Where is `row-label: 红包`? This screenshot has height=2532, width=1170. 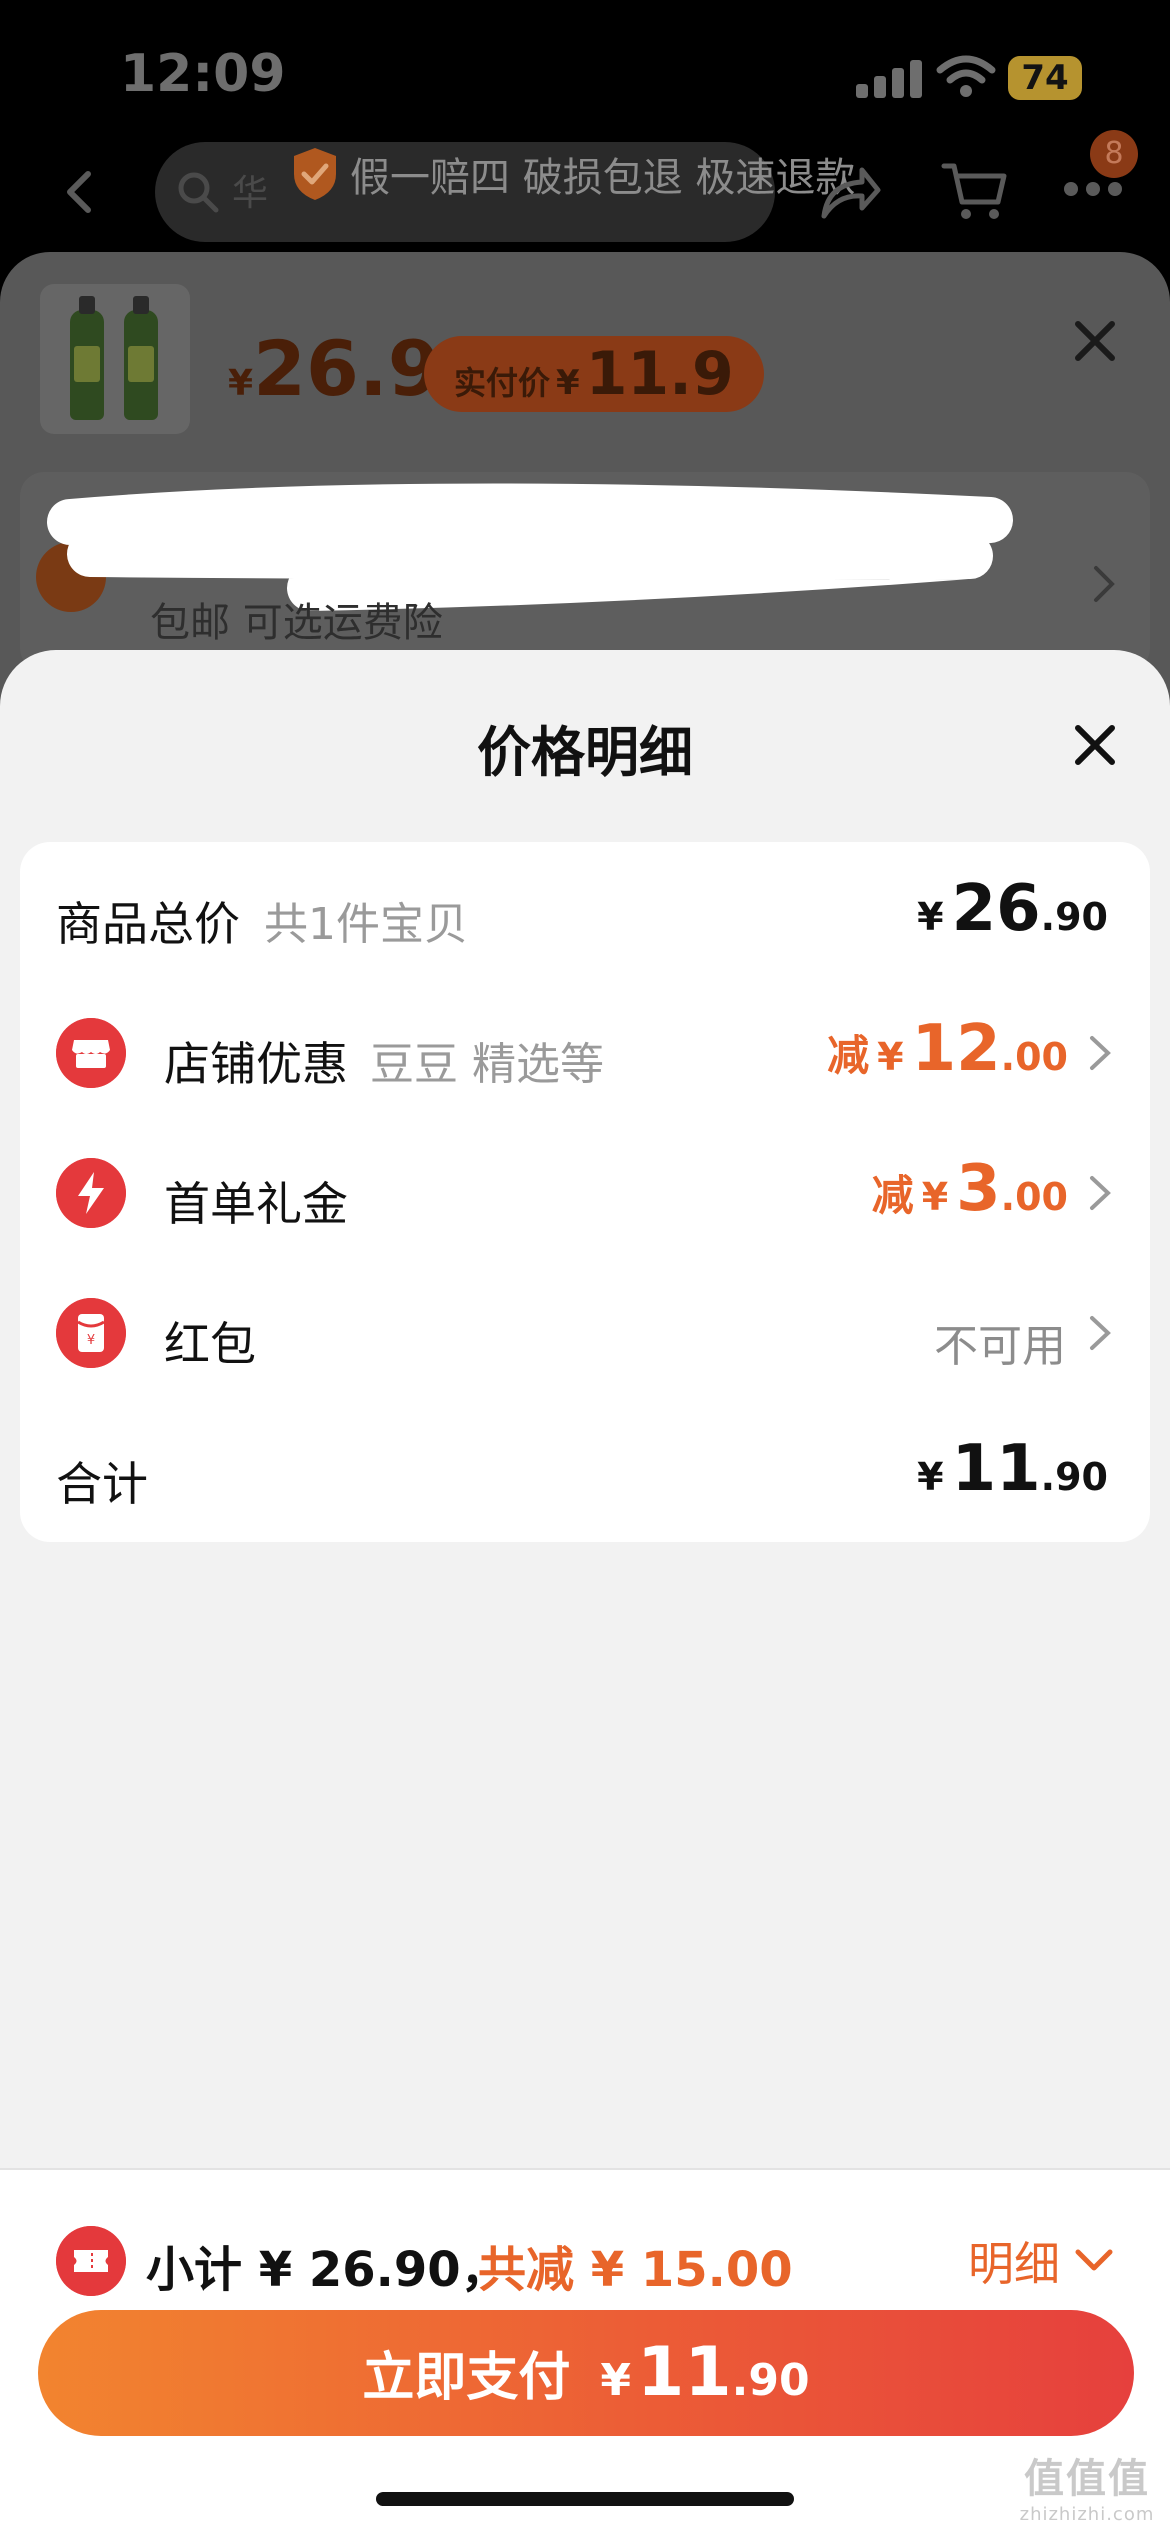 row-label: 红包 is located at coordinates (210, 1344).